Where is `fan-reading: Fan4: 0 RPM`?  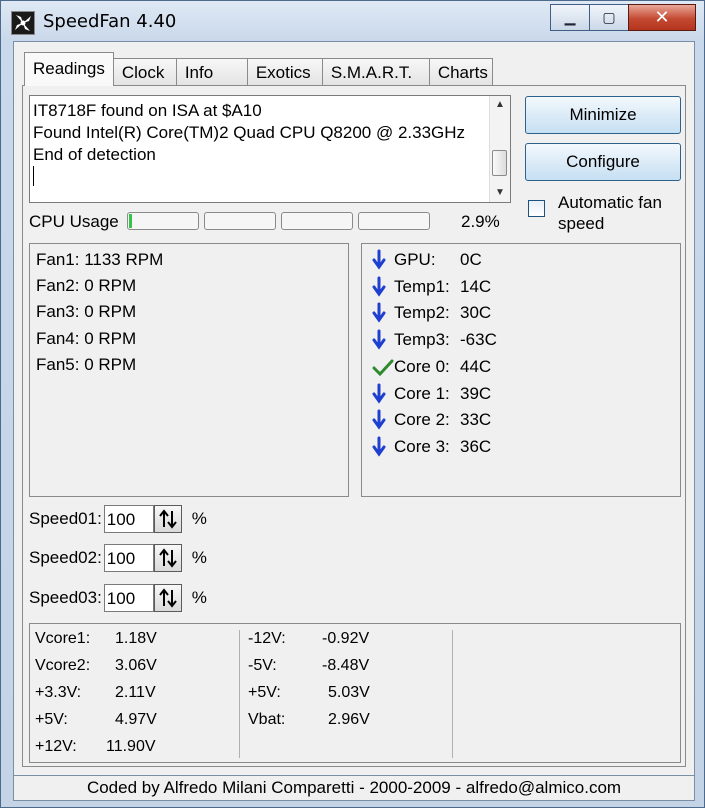 fan-reading: Fan4: 0 RPM is located at coordinates (86, 338).